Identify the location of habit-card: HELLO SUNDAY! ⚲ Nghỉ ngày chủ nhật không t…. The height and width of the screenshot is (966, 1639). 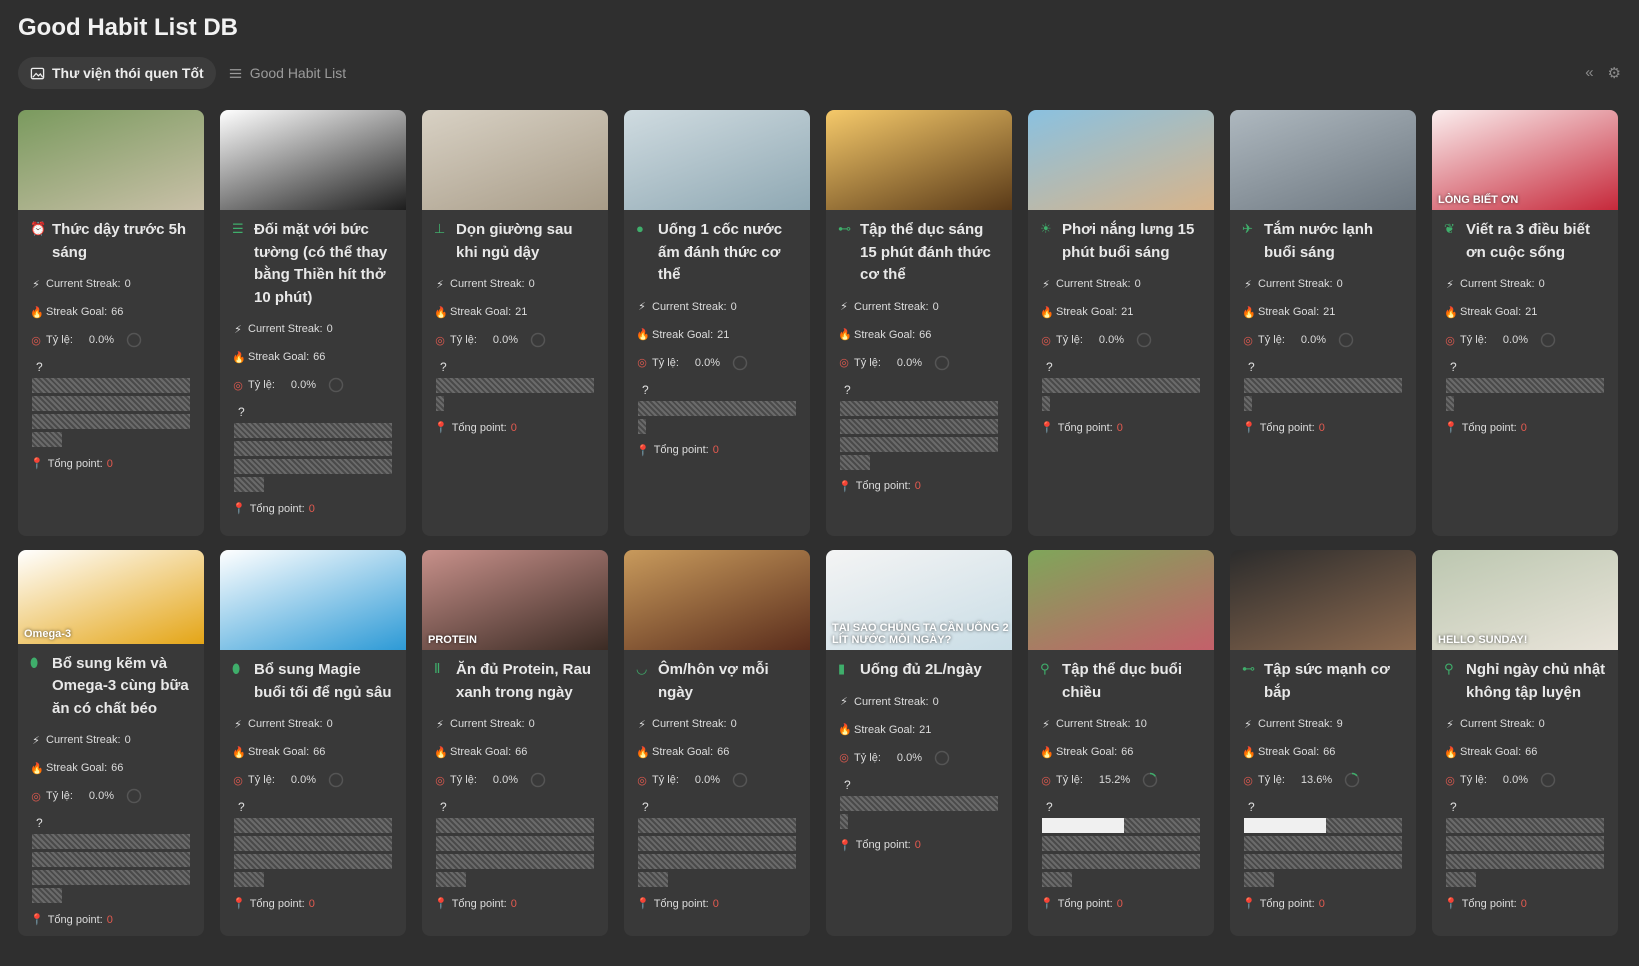
(1525, 743).